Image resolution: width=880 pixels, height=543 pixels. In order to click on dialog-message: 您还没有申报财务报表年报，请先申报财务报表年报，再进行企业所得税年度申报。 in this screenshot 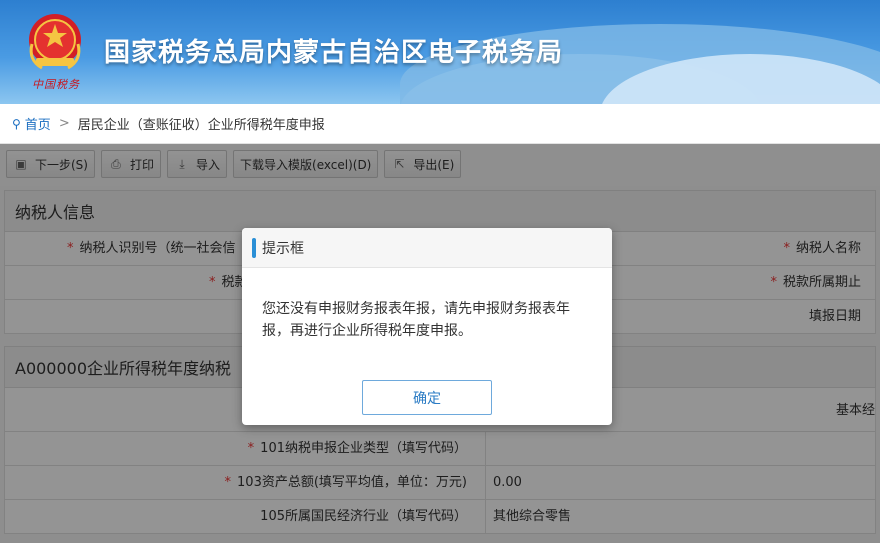, I will do `click(416, 320)`.